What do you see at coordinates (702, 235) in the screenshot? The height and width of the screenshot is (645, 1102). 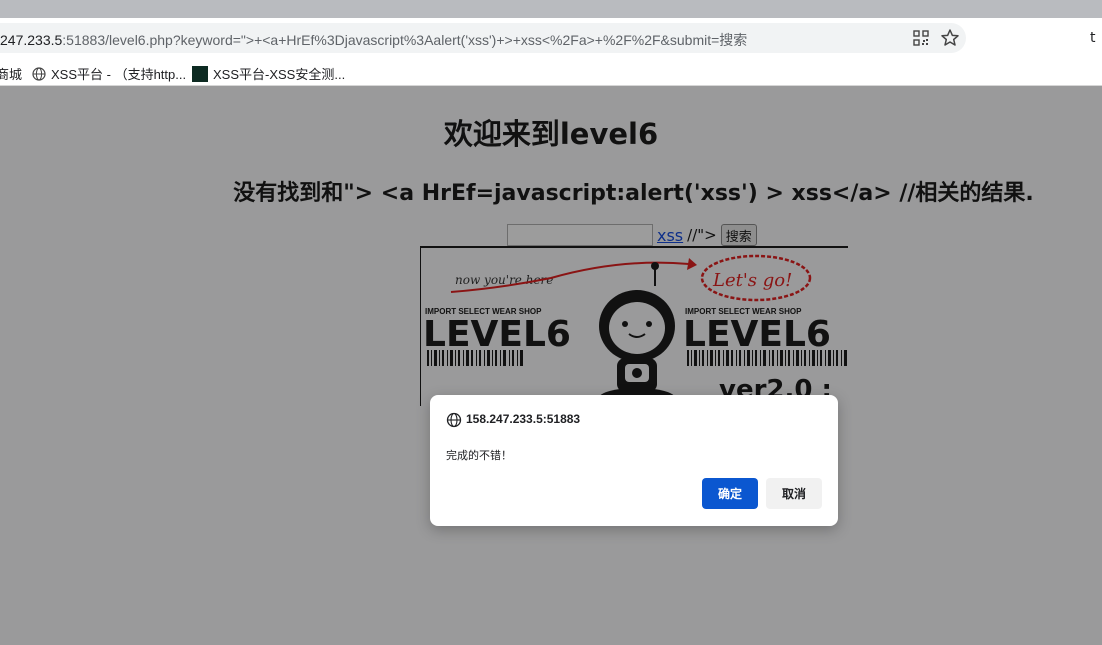 I see `injected-tail-text: //">` at bounding box center [702, 235].